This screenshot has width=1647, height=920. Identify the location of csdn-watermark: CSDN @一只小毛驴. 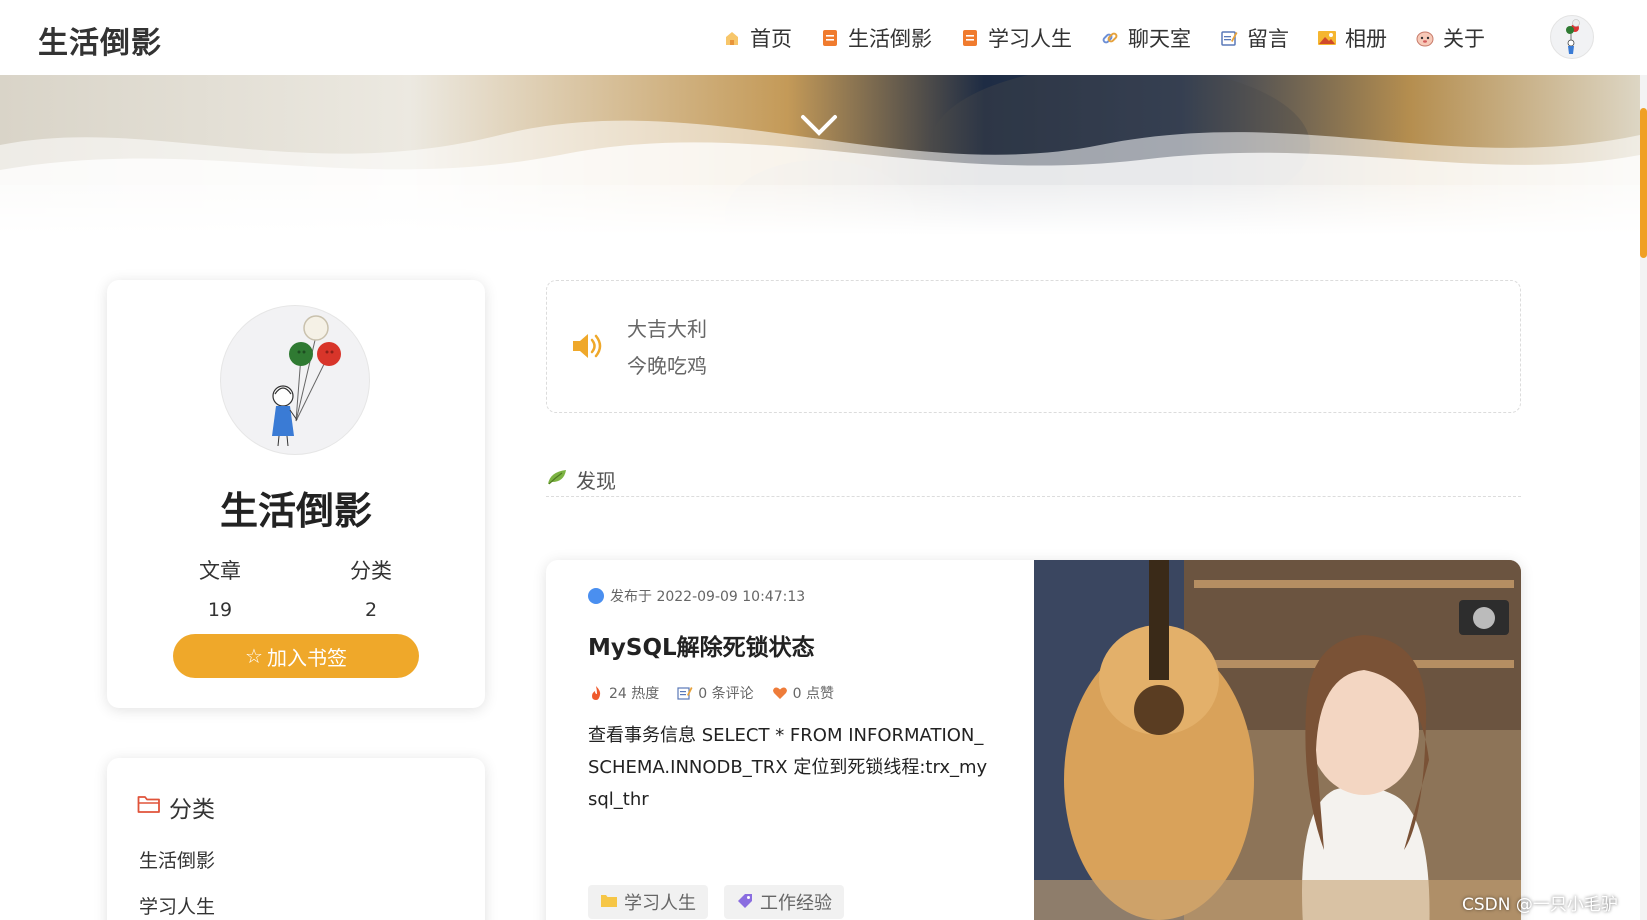
(1540, 905).